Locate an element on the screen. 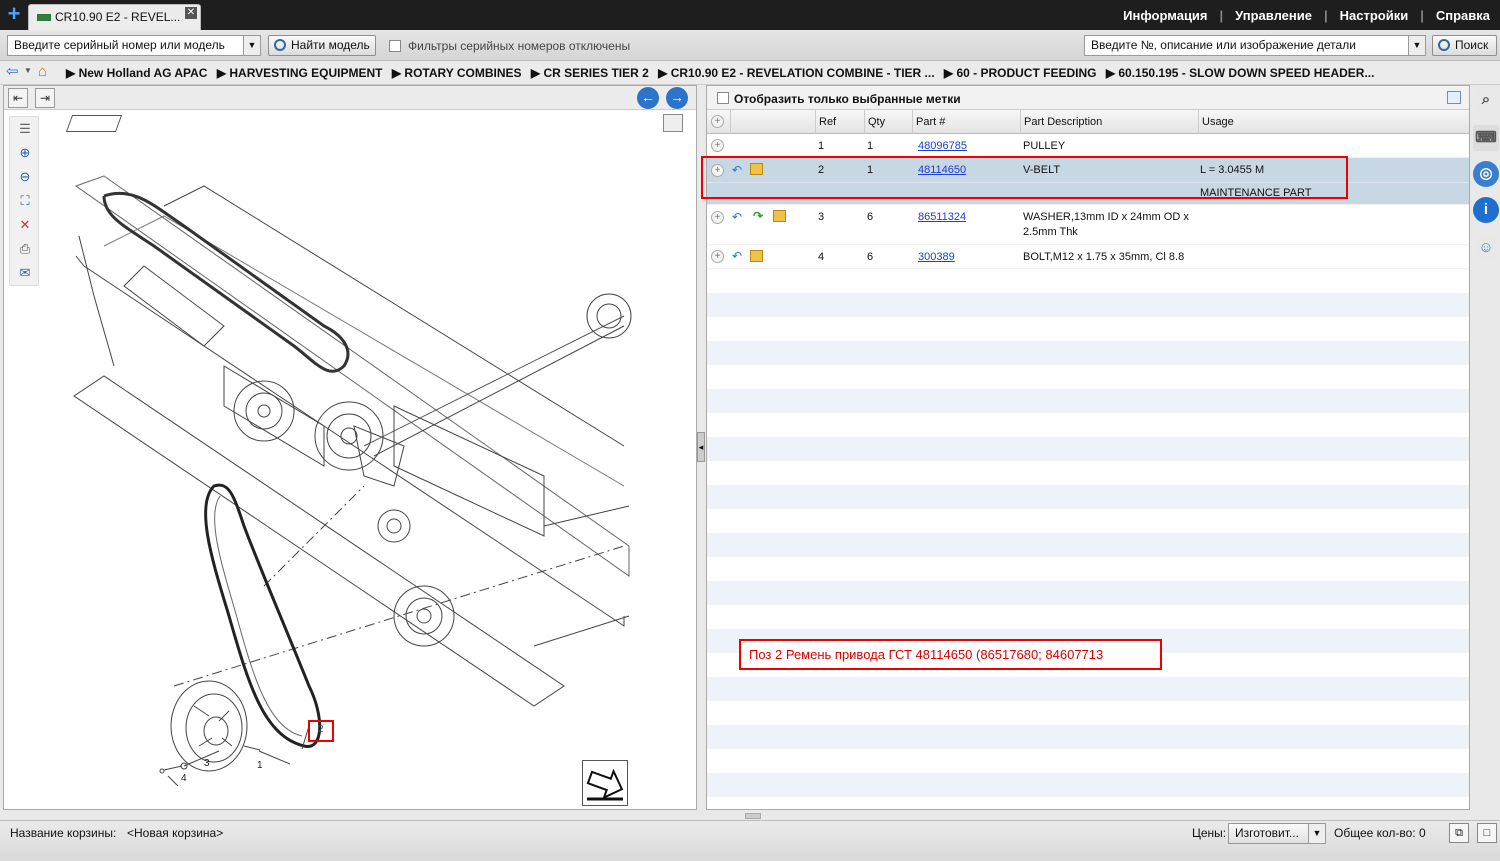 The image size is (1500, 861). serial-model-input: Введите серийный номер или модель ▼ is located at coordinates (134, 45).